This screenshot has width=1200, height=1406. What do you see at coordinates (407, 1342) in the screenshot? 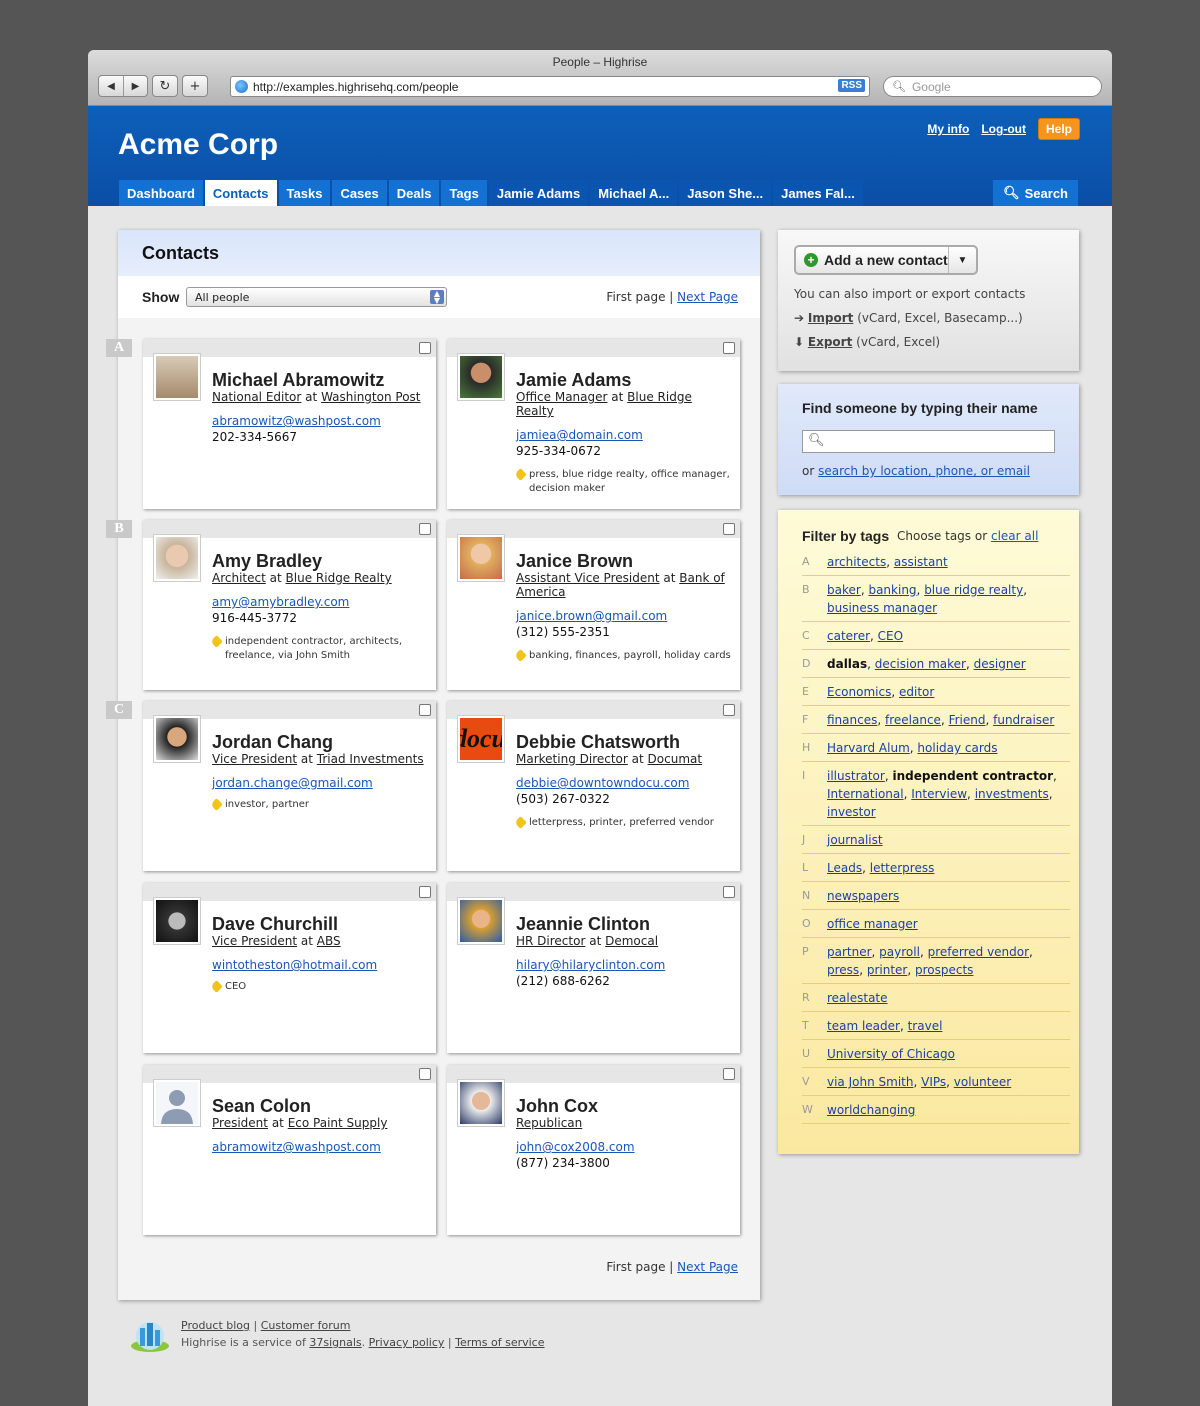
I see `privacy-policy-link: Privacy policy` at bounding box center [407, 1342].